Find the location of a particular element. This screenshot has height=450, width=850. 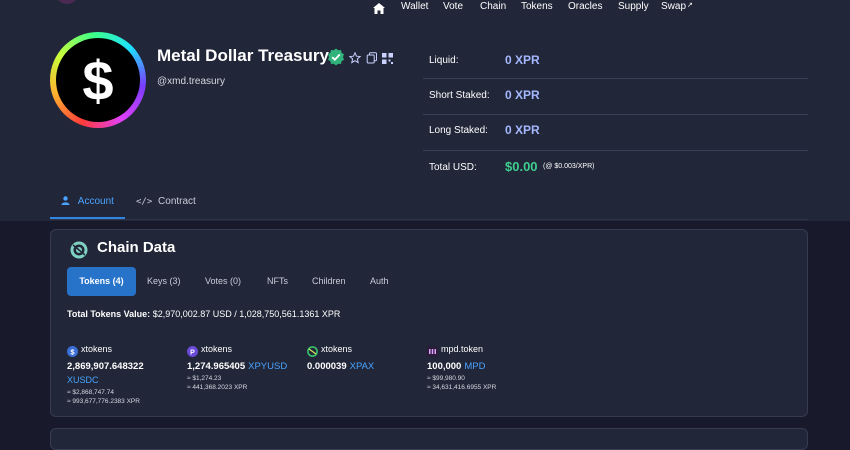

svg-text: P is located at coordinates (192, 352).